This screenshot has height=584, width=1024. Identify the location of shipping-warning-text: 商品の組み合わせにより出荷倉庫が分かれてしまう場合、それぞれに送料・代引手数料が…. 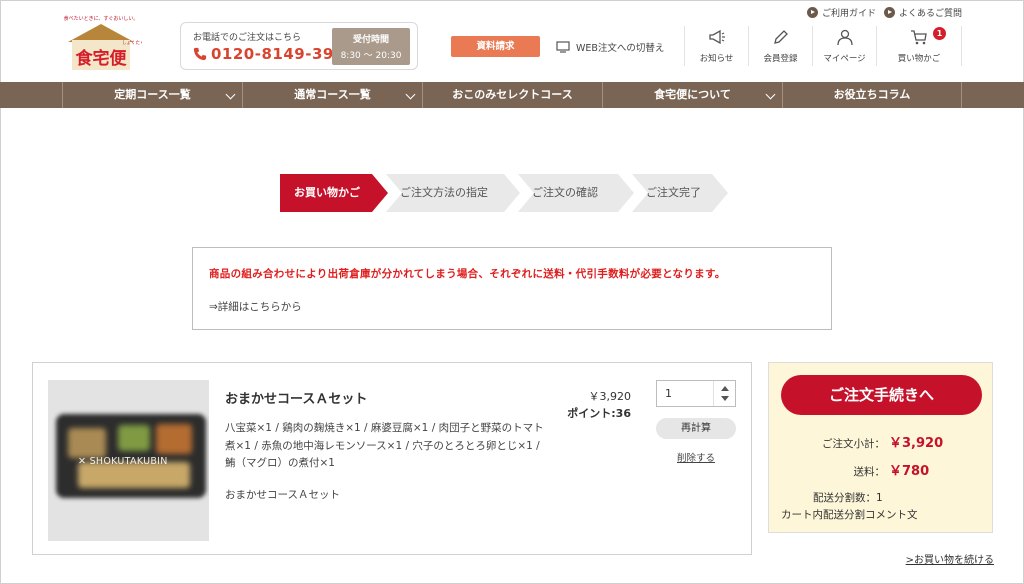
(467, 274).